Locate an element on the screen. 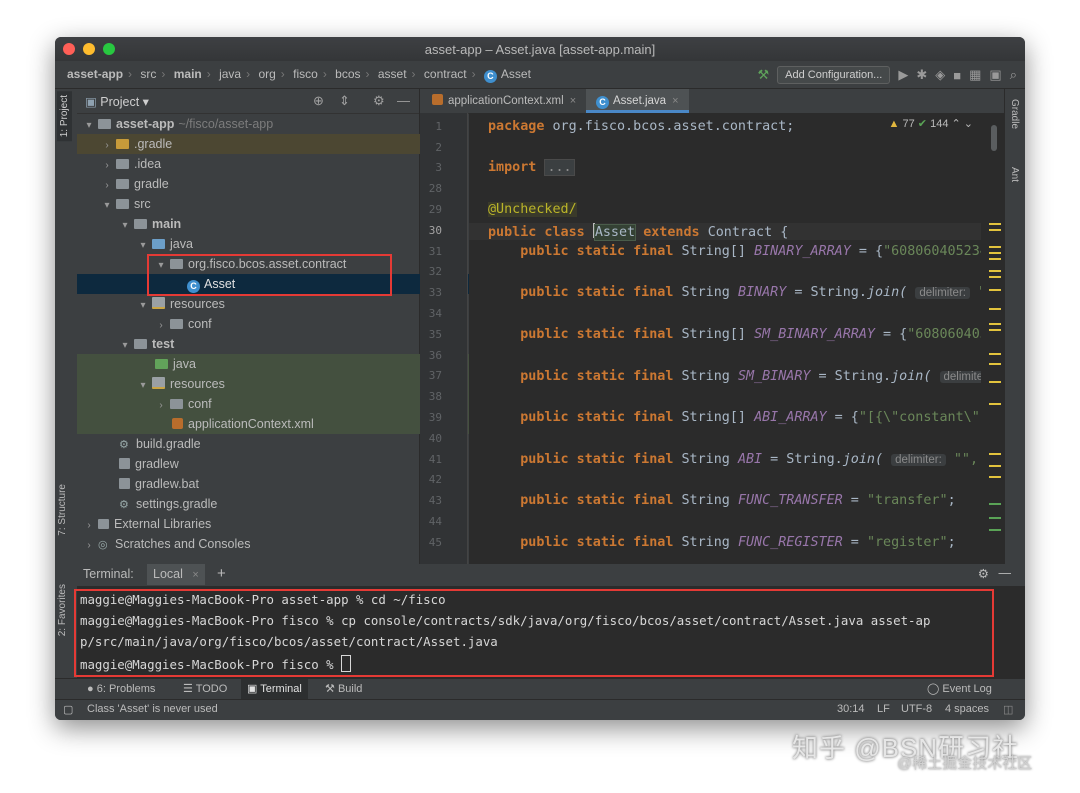  tree-item-gradlew: gradlew is located at coordinates (269, 464).